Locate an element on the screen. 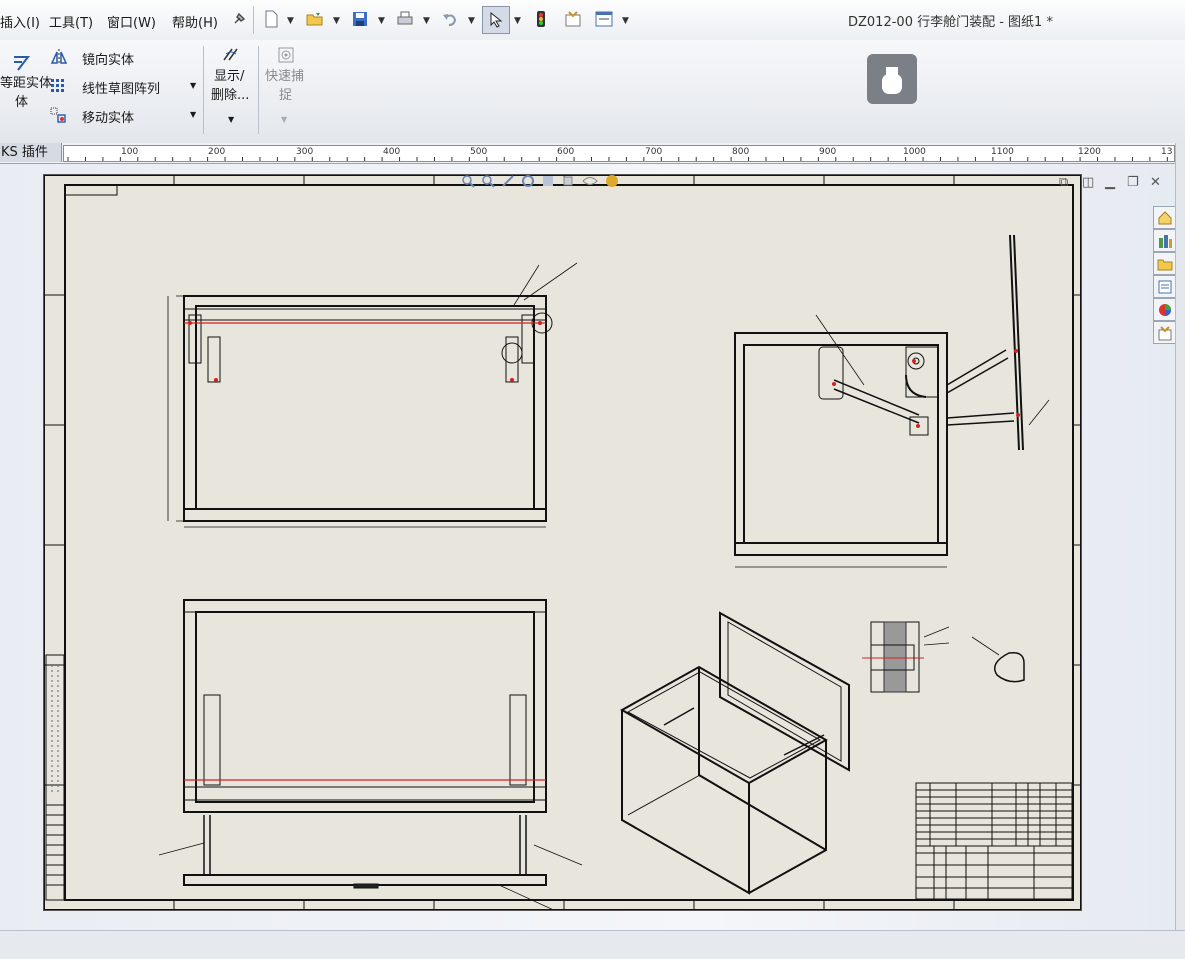 The width and height of the screenshot is (1185, 959). tile-icon: ⧉ is located at coordinates (1063, 182).